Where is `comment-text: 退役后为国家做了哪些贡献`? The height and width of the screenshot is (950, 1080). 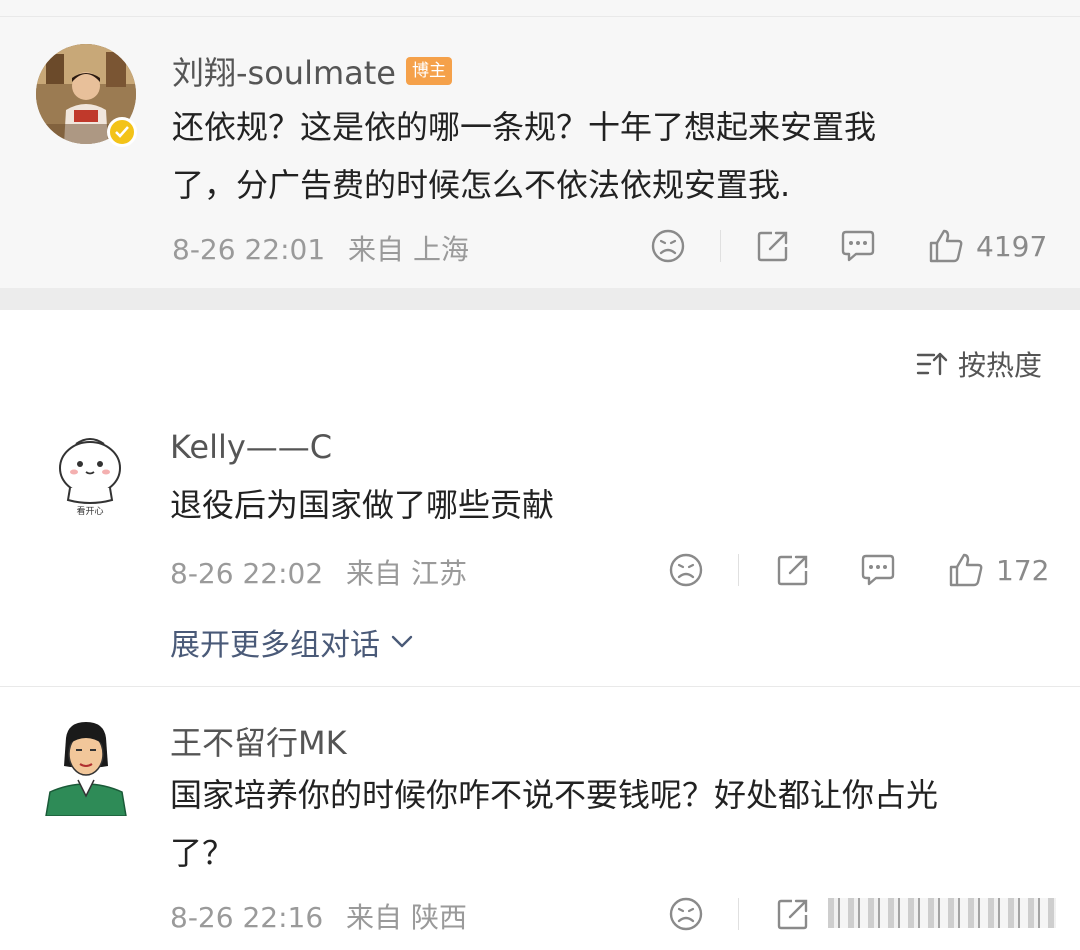
comment-text: 退役后为国家做了哪些贡献 is located at coordinates (362, 505).